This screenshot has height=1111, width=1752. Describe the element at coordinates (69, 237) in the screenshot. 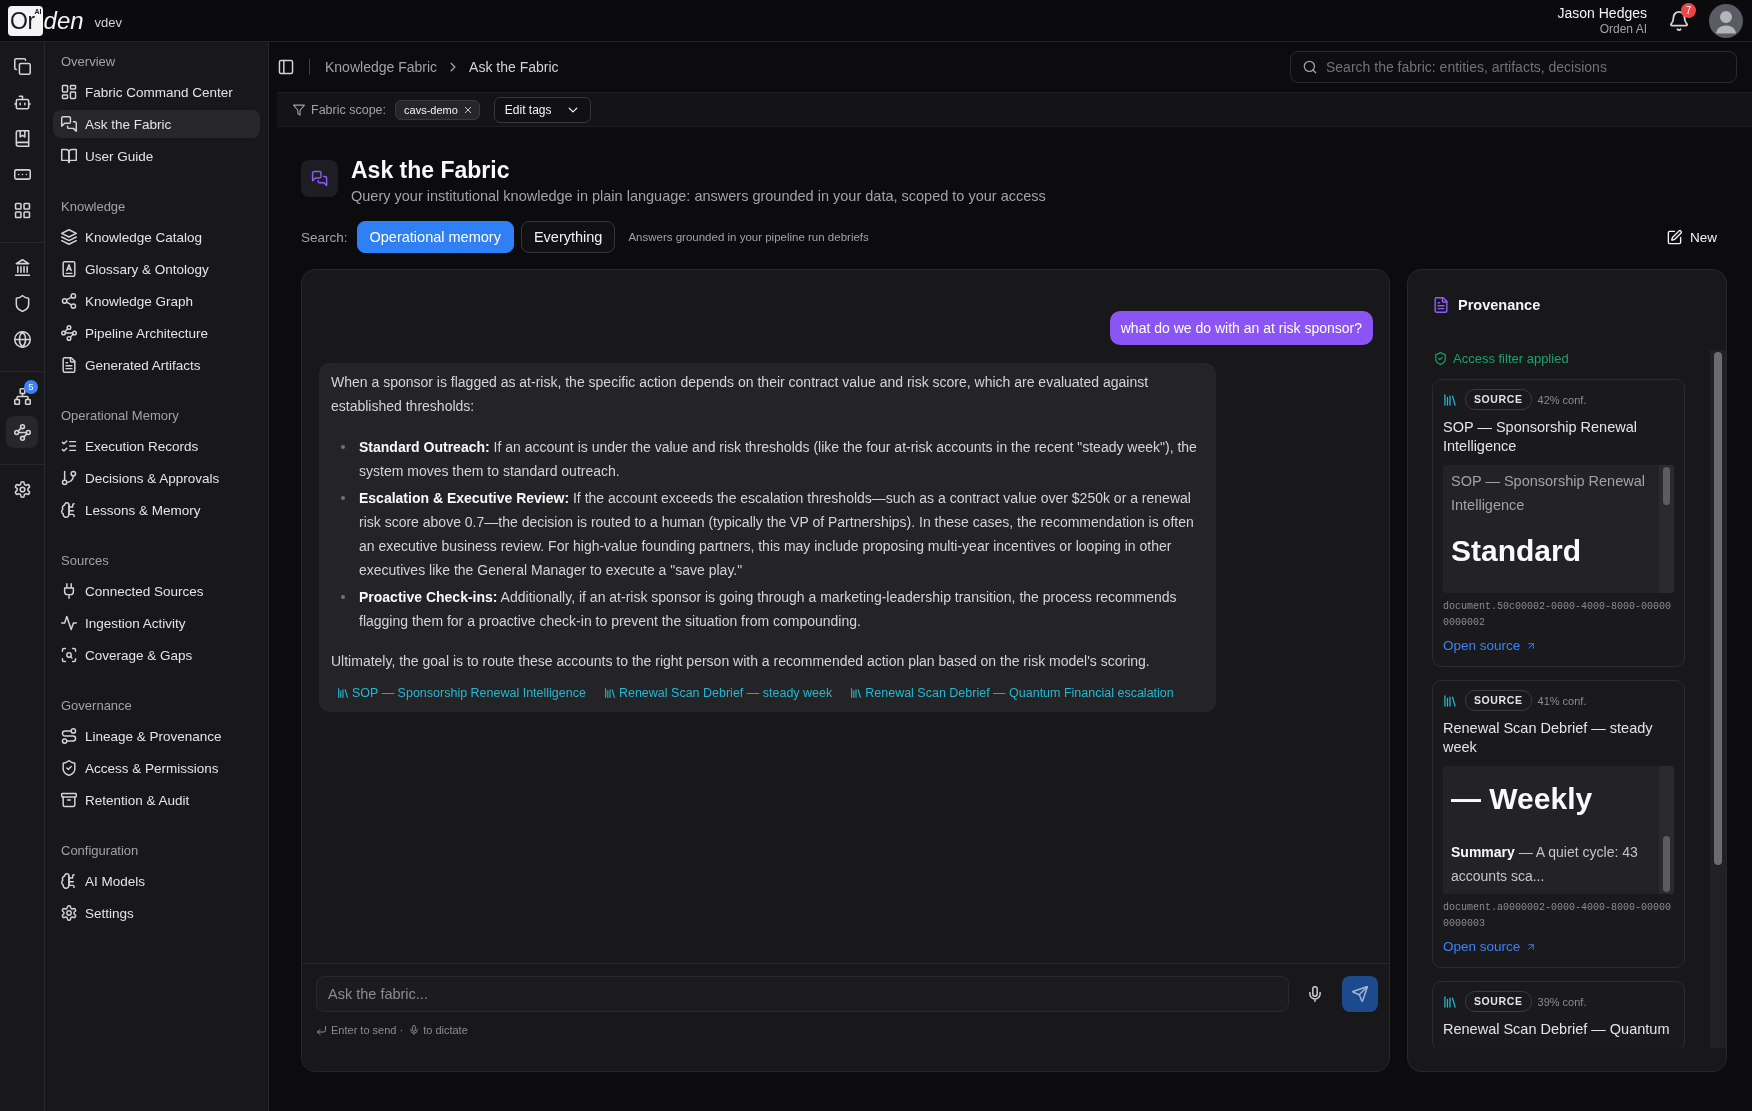

I see `layers-icon` at that location.